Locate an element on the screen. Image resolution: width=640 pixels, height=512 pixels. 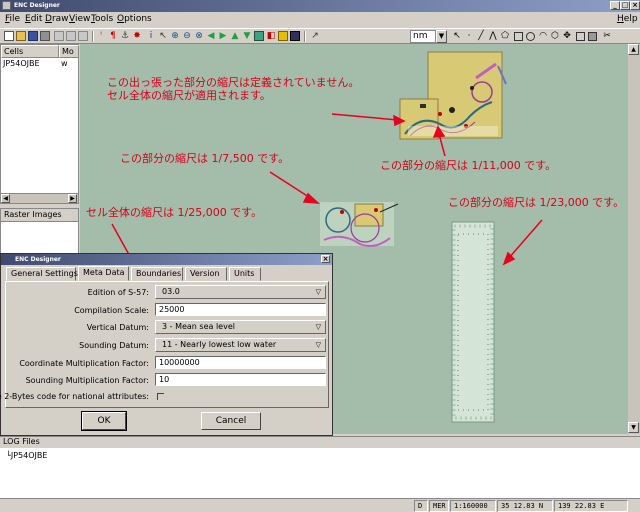
color-icon: ◧ is located at coordinates (271, 36).